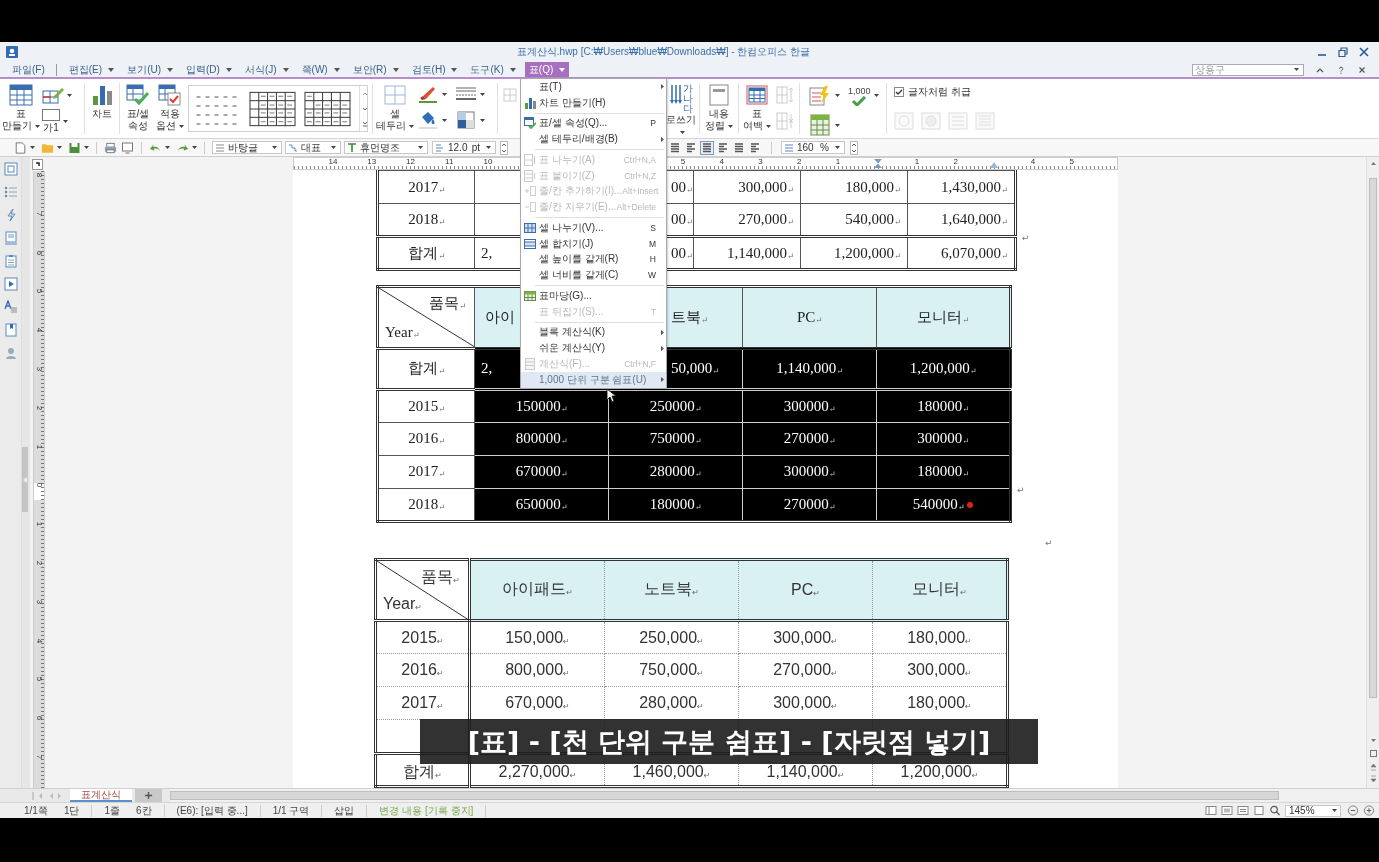 Image resolution: width=1379 pixels, height=862 pixels. Describe the element at coordinates (1313, 810) in the screenshot. I see `zoom-combo: 145%` at that location.